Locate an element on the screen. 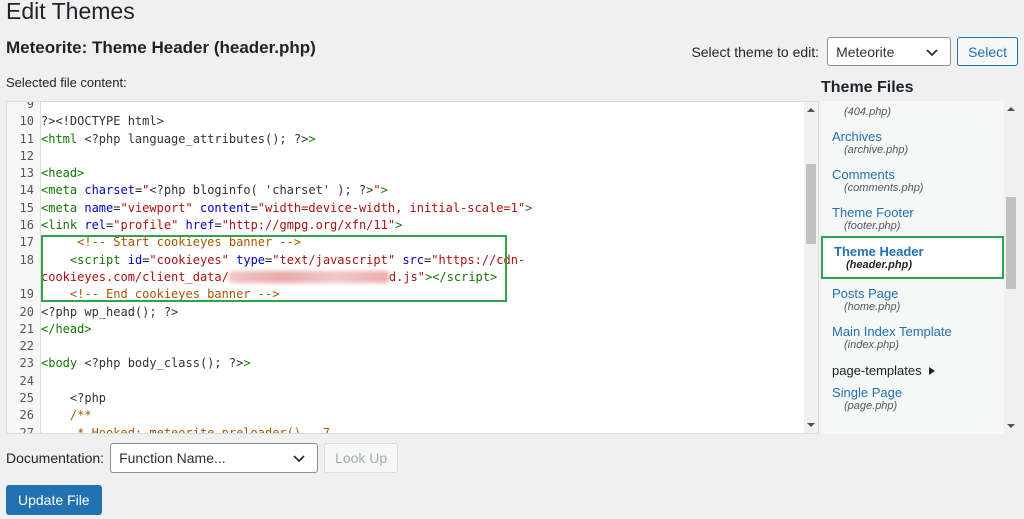  documentation-row: Documentation: Function Name... Look Up is located at coordinates (202, 458).